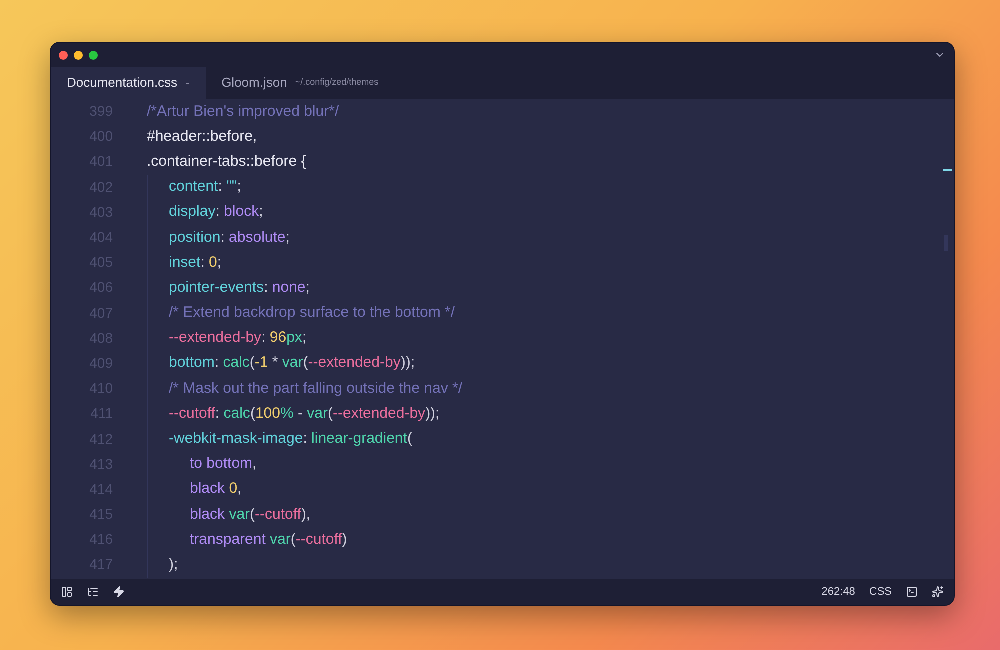  I want to click on code-line: .container-tabs::before {, so click(226, 161).